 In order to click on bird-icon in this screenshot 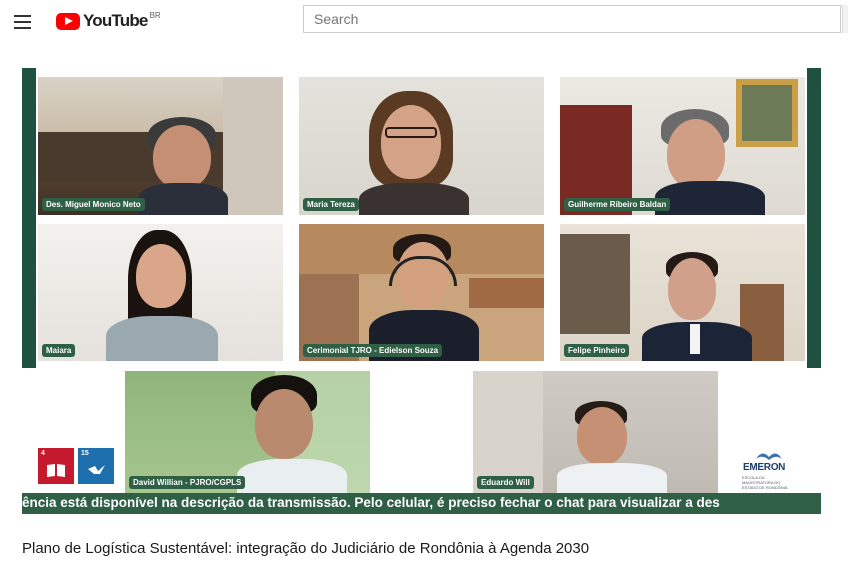, I will do `click(96, 469)`.